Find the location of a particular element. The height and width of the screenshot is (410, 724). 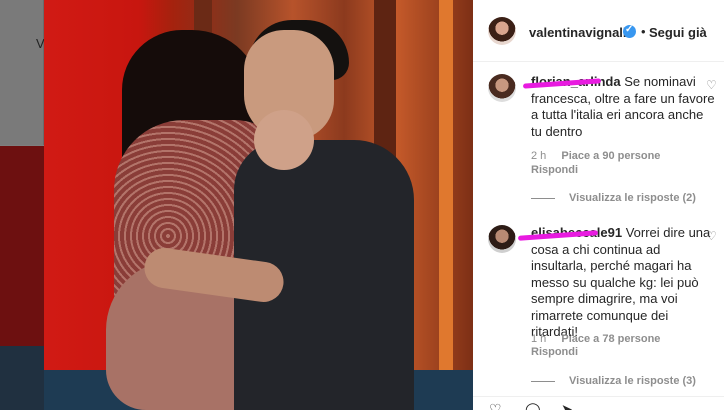

view-replies-button: Visualizza le risposte (2) is located at coordinates (613, 198).